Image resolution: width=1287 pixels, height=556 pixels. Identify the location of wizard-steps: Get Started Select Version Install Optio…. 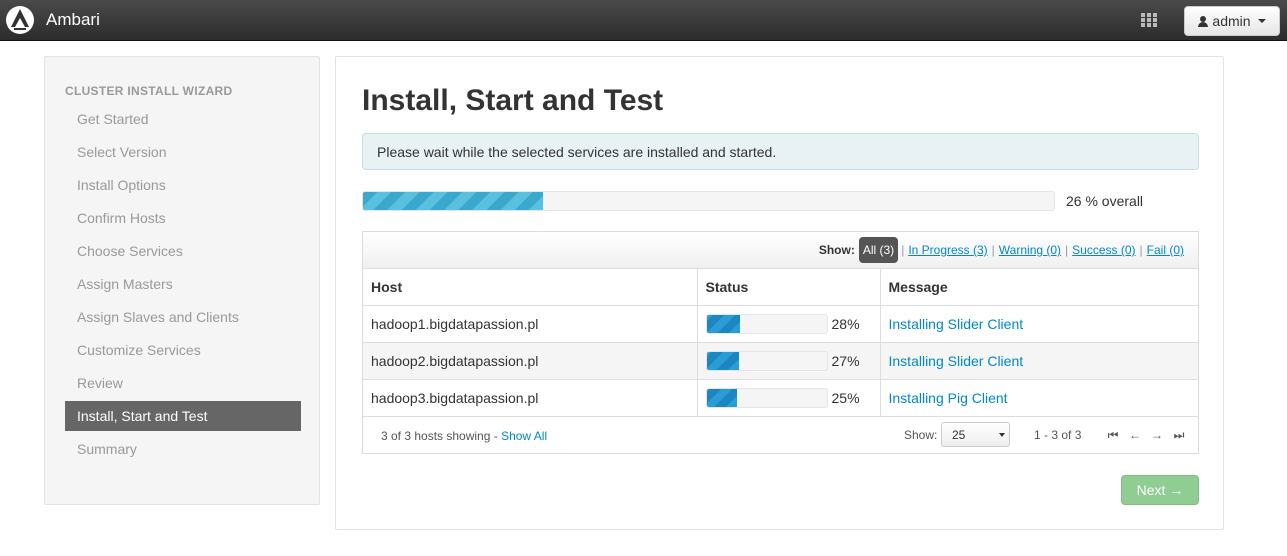
(183, 284).